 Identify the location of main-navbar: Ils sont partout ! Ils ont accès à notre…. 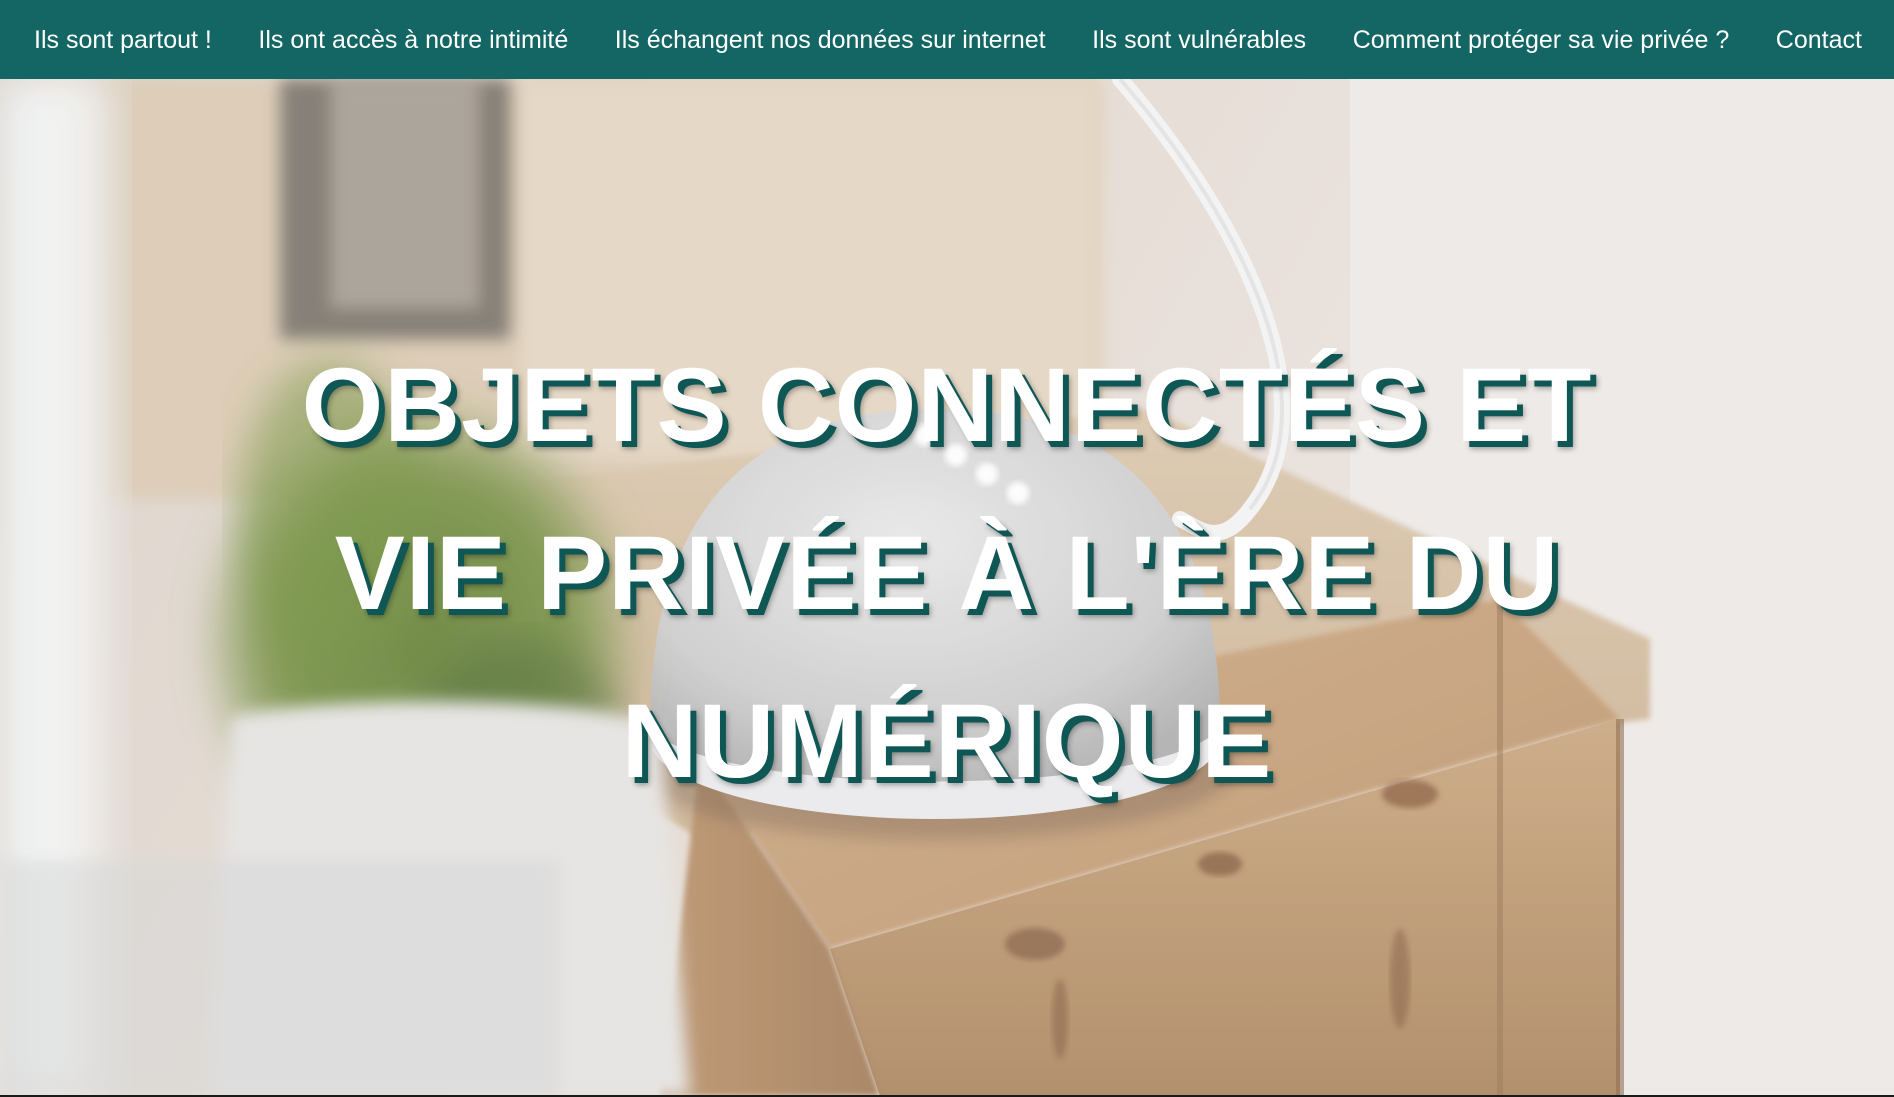
(947, 39).